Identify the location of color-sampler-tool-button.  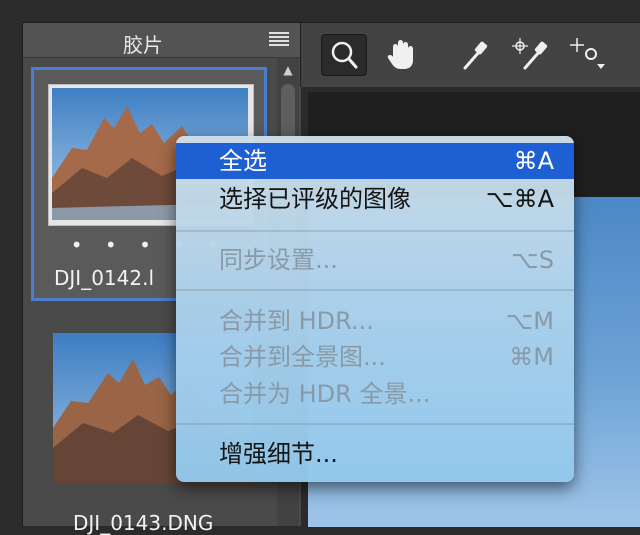
(530, 55).